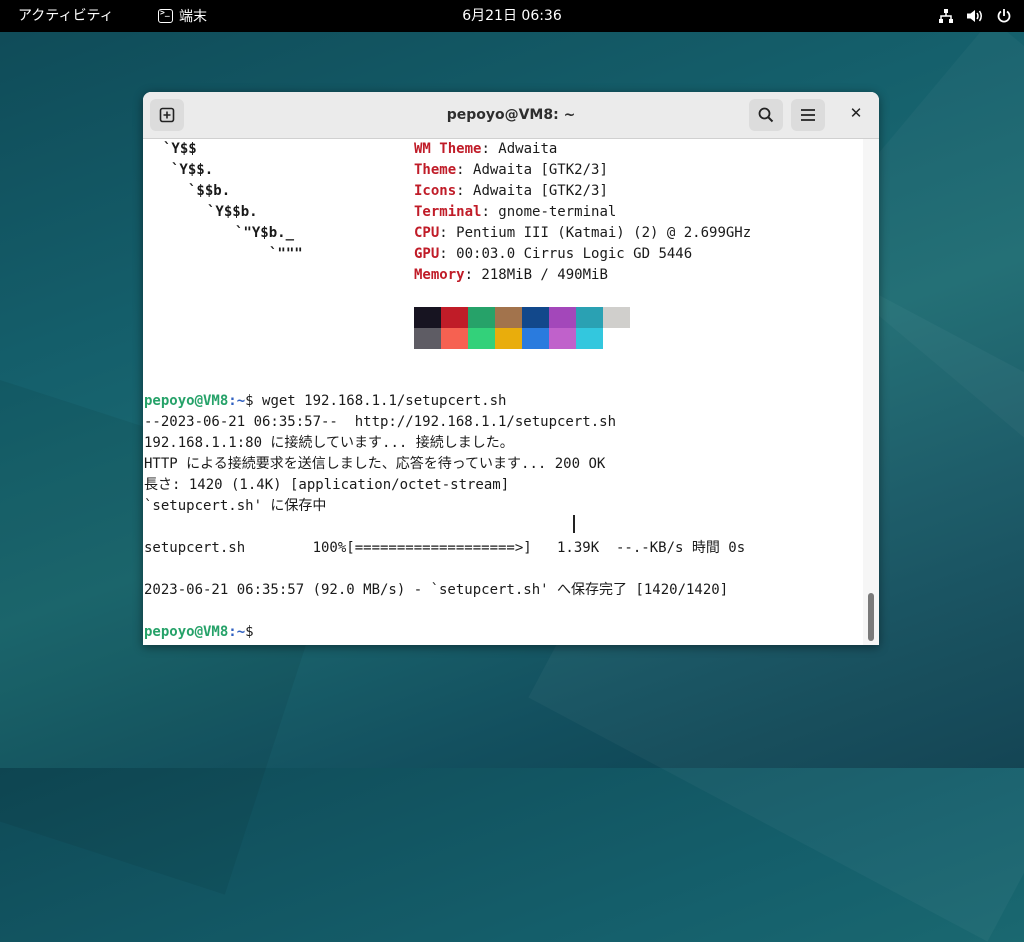 The height and width of the screenshot is (942, 1024). I want to click on sysinfo-label: Memory, so click(439, 275).